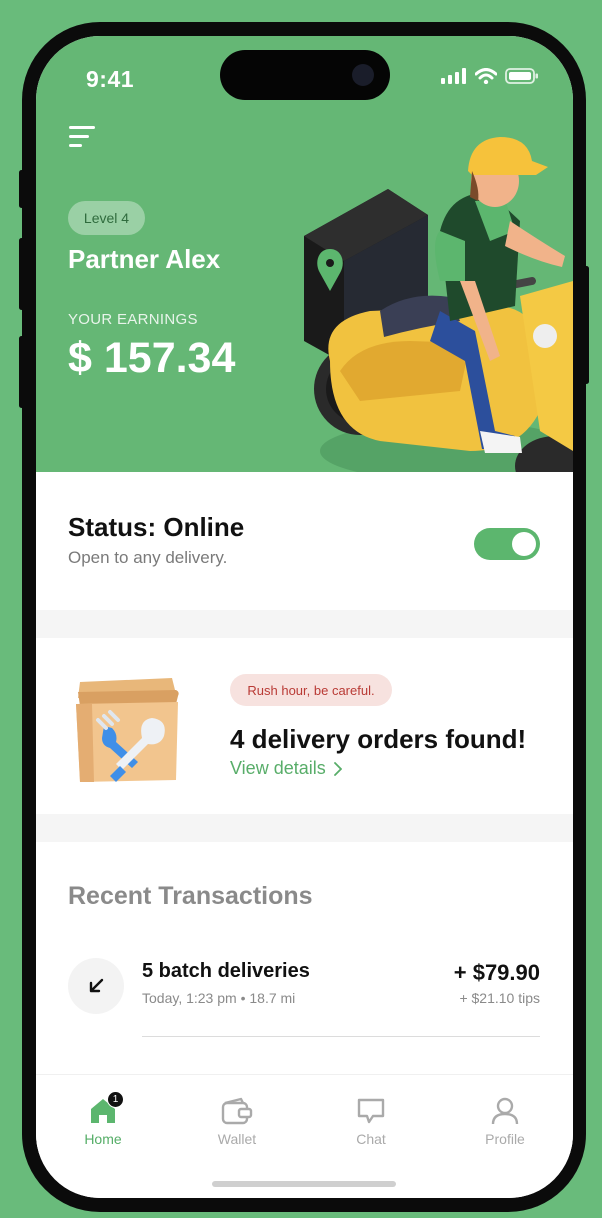 The height and width of the screenshot is (1218, 602). Describe the element at coordinates (486, 76) in the screenshot. I see `wifi-icon` at that location.